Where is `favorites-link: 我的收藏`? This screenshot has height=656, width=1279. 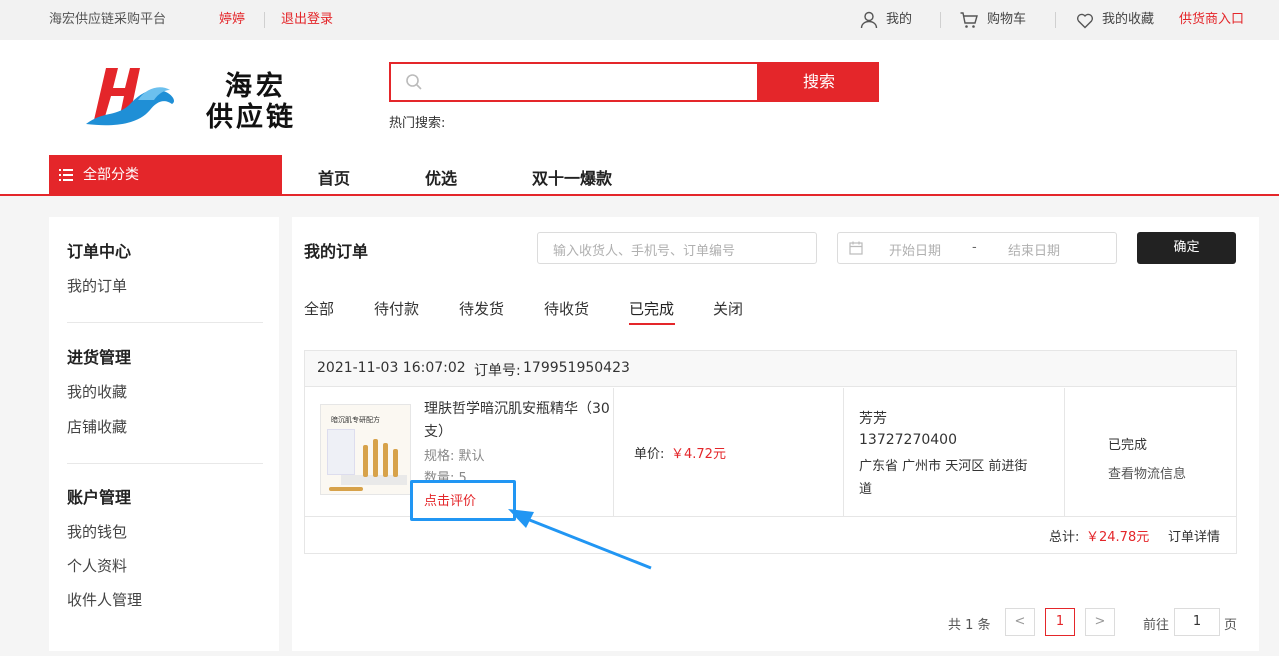
favorites-link: 我的收藏 is located at coordinates (1128, 20).